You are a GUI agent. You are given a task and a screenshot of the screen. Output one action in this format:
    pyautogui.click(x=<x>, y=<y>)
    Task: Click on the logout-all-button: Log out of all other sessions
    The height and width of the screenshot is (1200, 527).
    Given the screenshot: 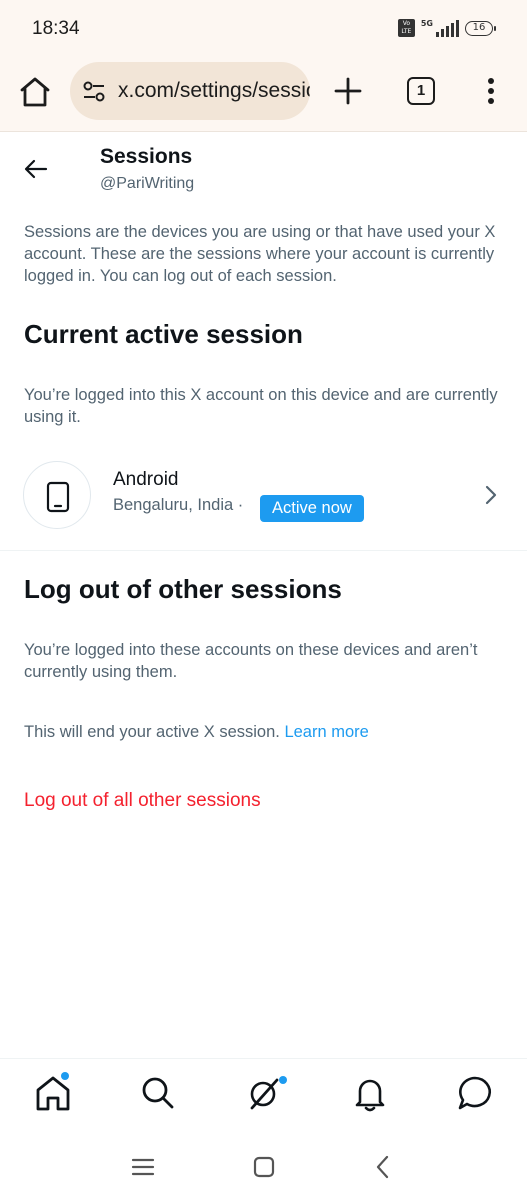 What is the action you would take?
    pyautogui.click(x=142, y=801)
    